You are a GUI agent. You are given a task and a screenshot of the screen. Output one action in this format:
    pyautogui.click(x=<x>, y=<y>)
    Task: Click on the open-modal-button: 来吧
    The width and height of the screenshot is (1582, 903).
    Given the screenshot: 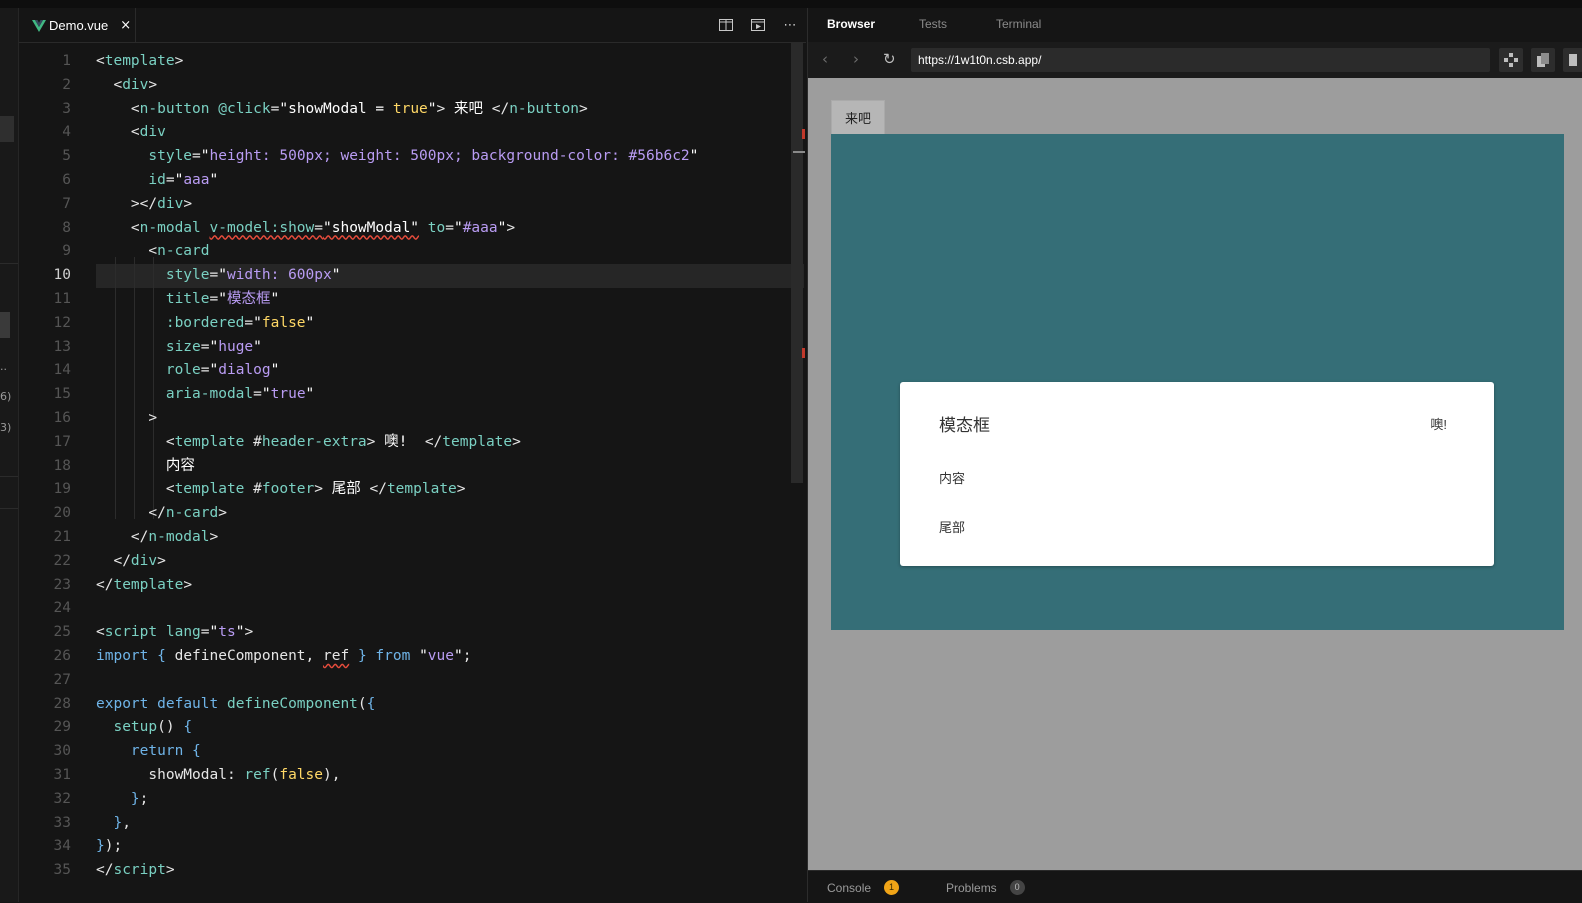 What is the action you would take?
    pyautogui.click(x=858, y=117)
    